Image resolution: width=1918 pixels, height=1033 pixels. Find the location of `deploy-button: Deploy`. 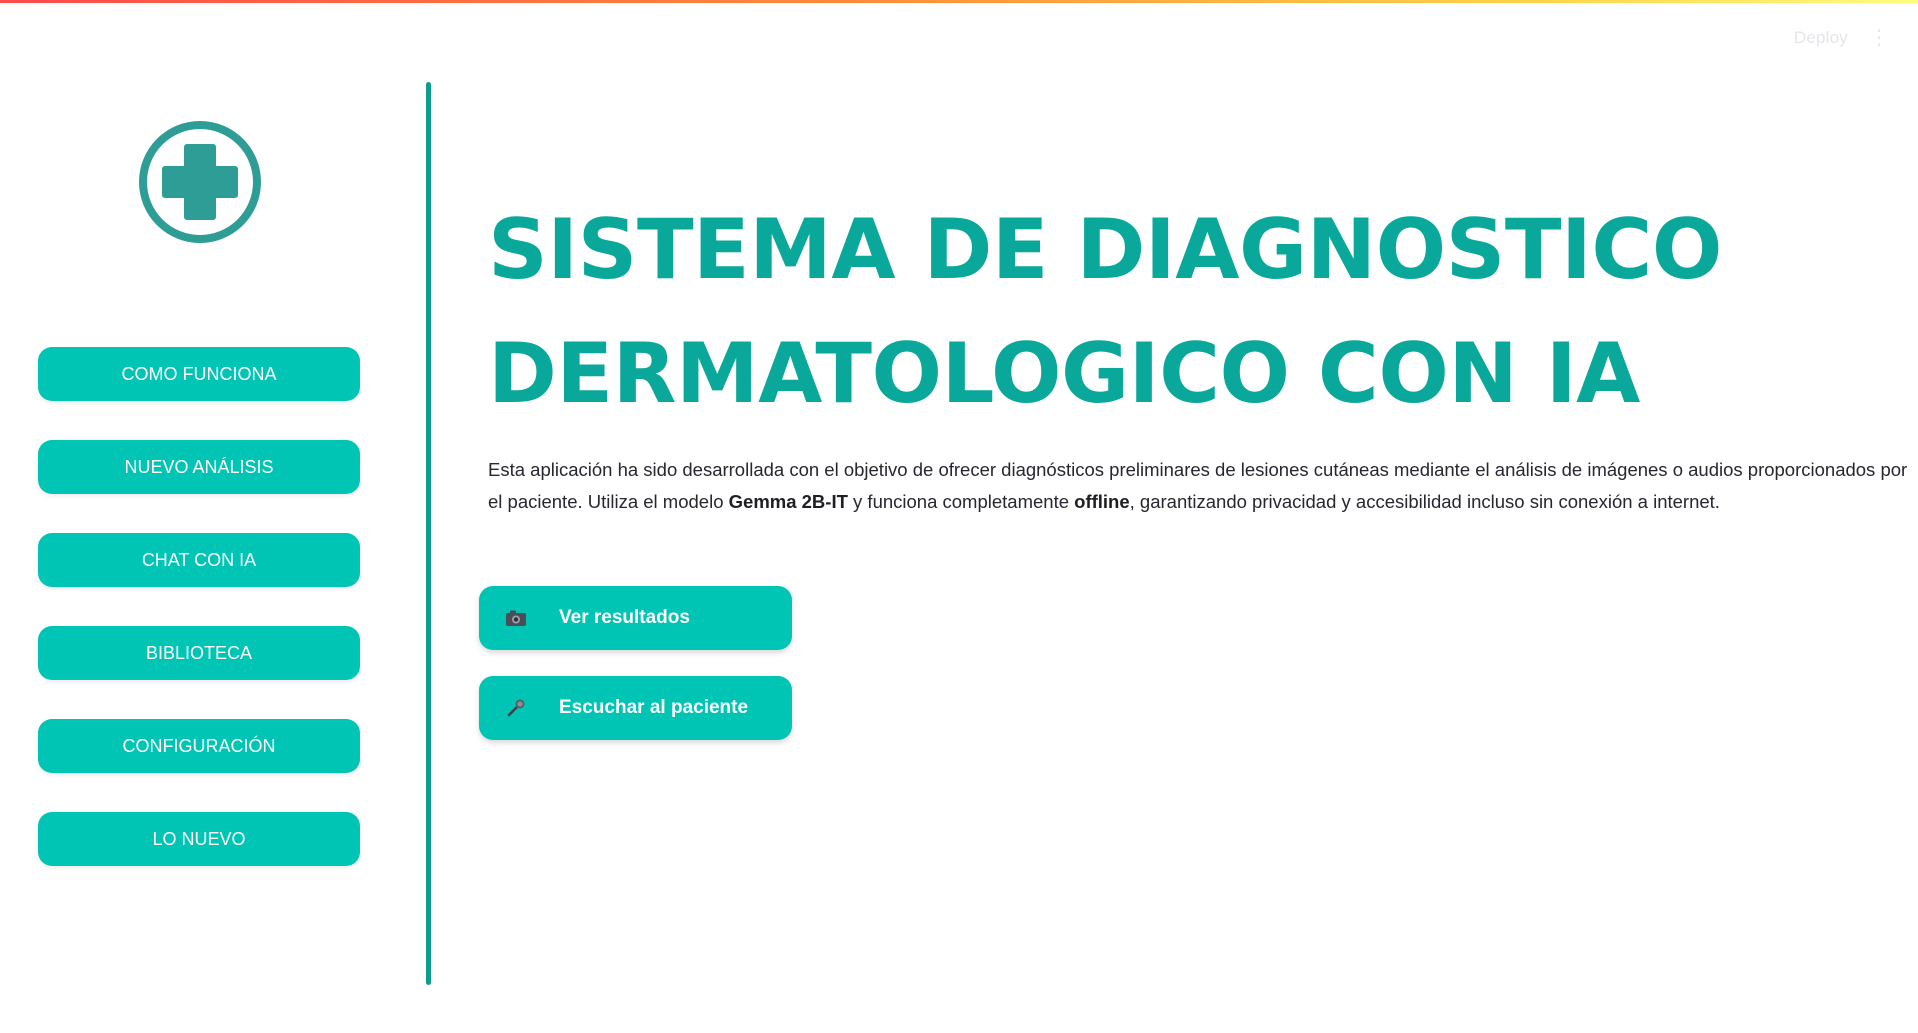

deploy-button: Deploy is located at coordinates (1821, 38).